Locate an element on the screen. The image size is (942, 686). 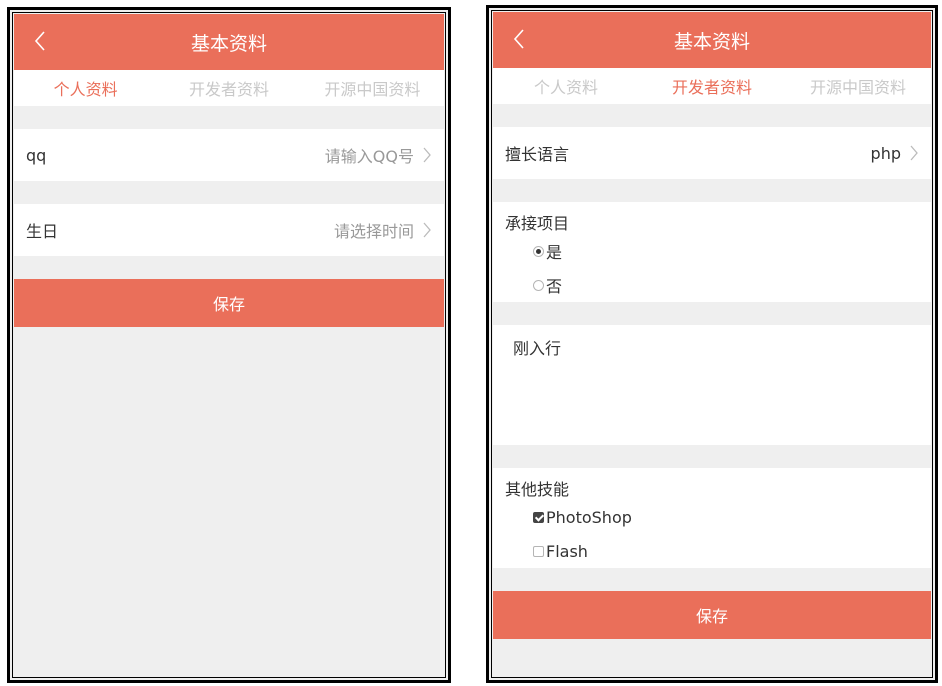
skill-option-flash: Flash is located at coordinates (726, 551).